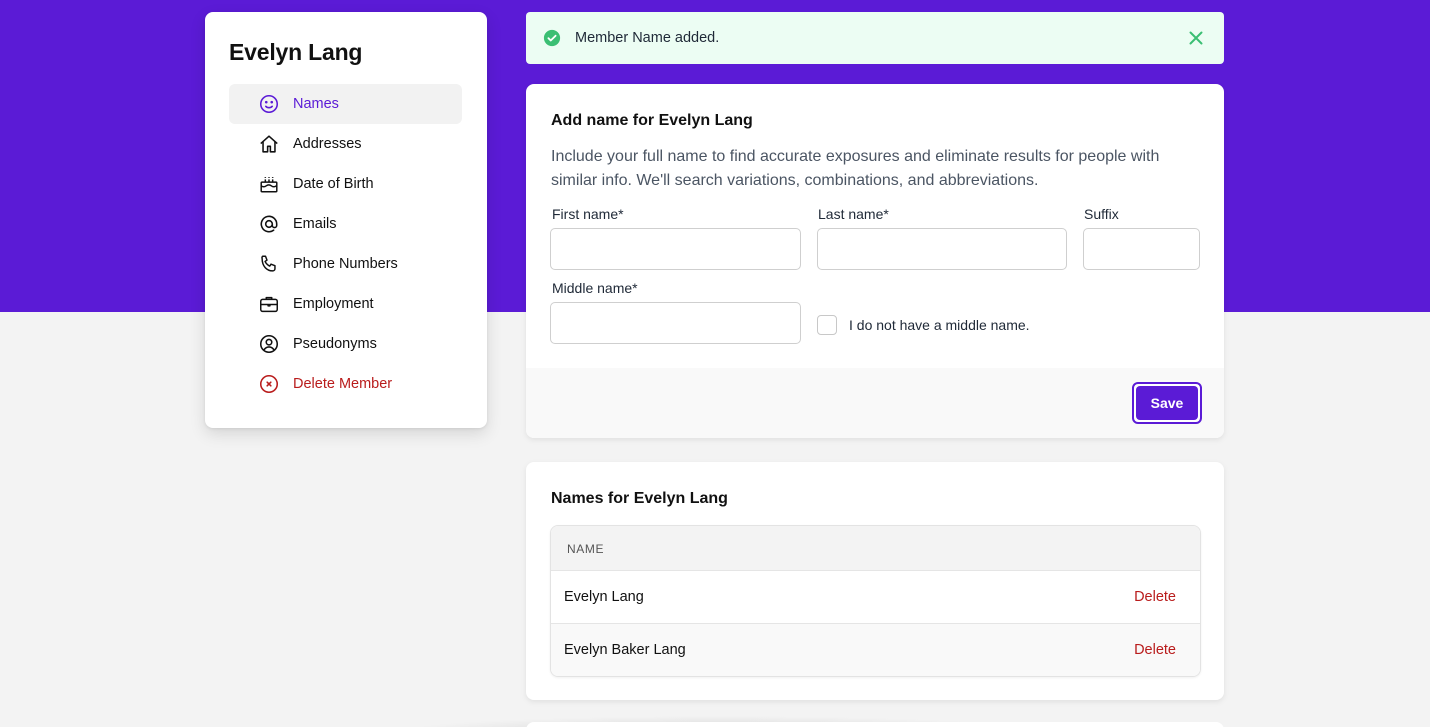 This screenshot has height=727, width=1430. I want to click on table-row: Evelyn Baker Lang Delete, so click(875, 650).